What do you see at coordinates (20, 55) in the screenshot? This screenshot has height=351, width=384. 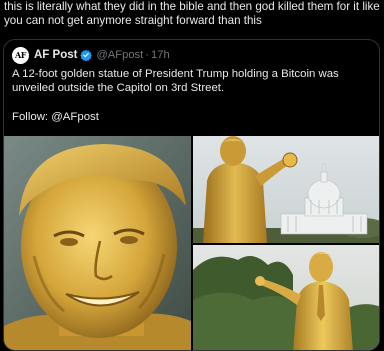 I see `avatar: AF` at bounding box center [20, 55].